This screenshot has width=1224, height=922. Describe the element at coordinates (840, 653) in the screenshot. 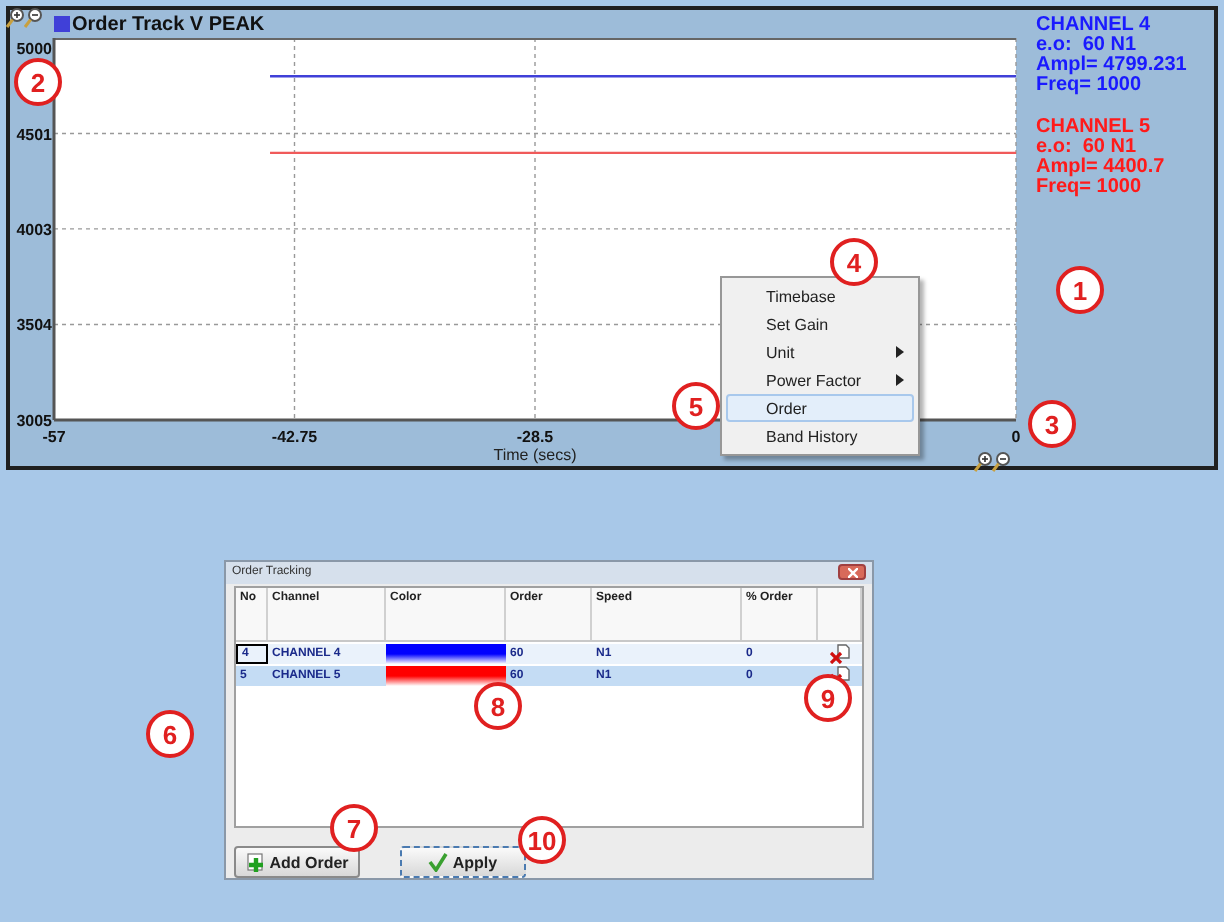

I see `delete-icon` at that location.